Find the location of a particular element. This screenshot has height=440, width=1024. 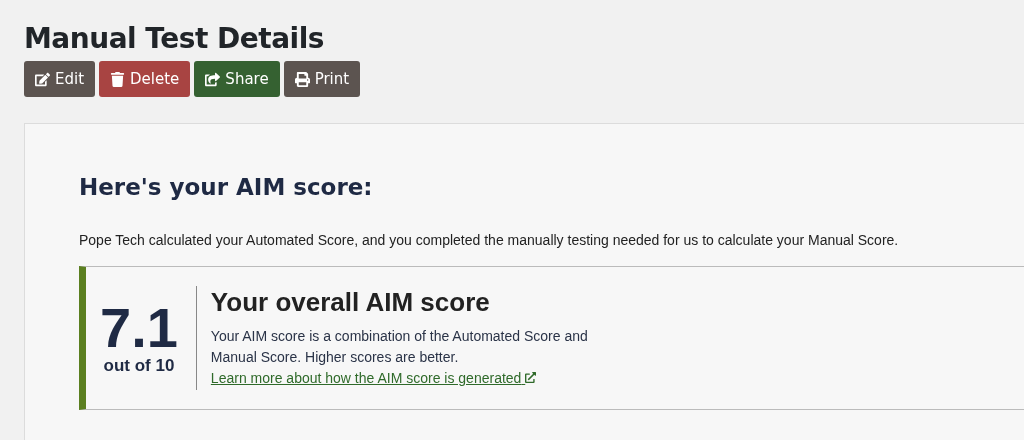

card-heading: Here's your AIM score: is located at coordinates (226, 187).